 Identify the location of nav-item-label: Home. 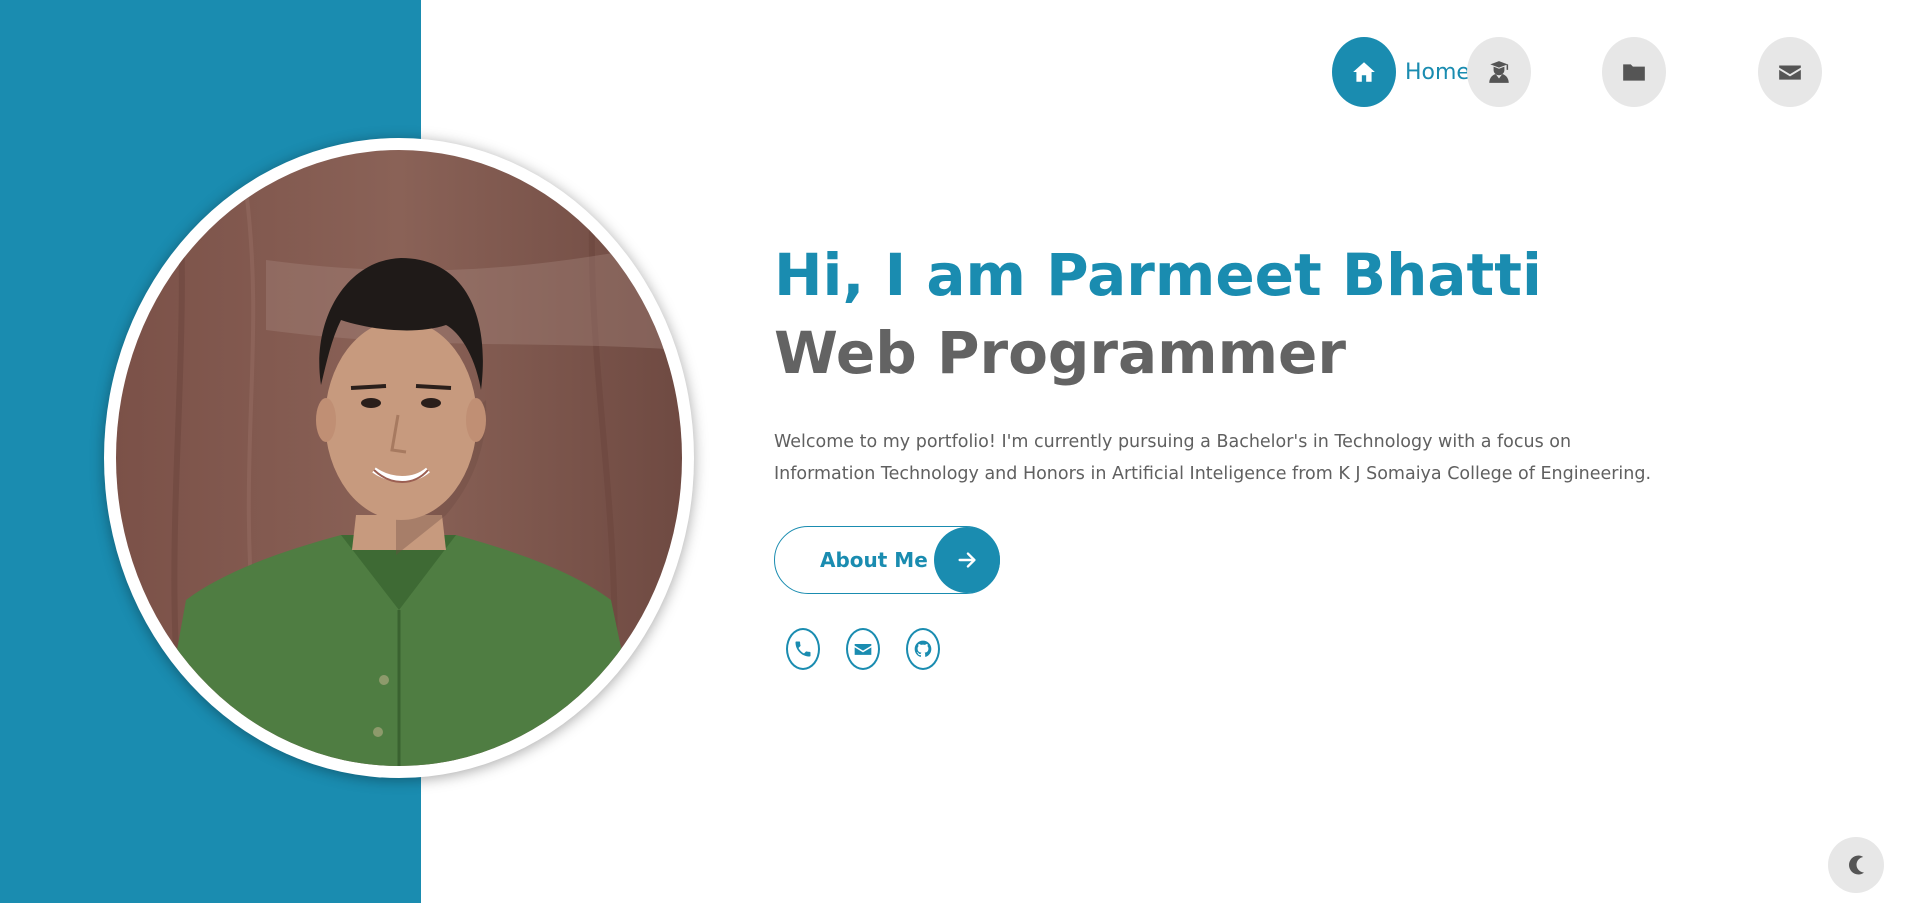
(1437, 72).